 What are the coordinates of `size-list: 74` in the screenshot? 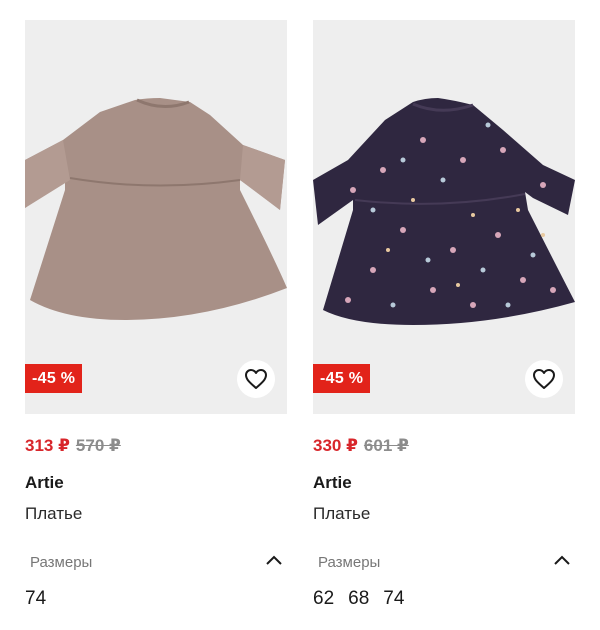 It's located at (35, 599).